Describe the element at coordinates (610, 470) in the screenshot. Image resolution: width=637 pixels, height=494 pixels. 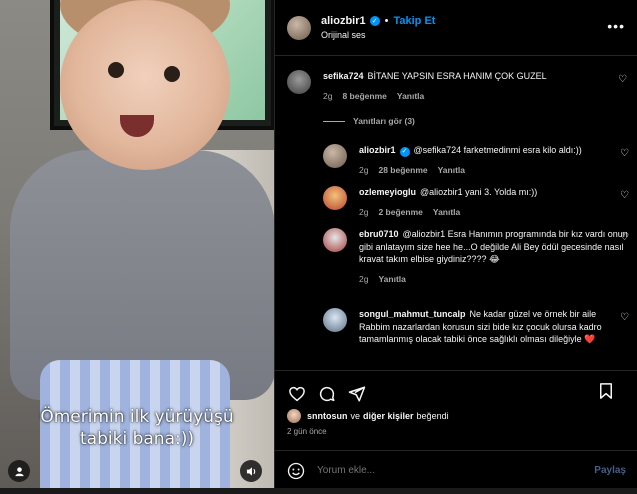
I see `post-comment-button: Paylaş` at that location.